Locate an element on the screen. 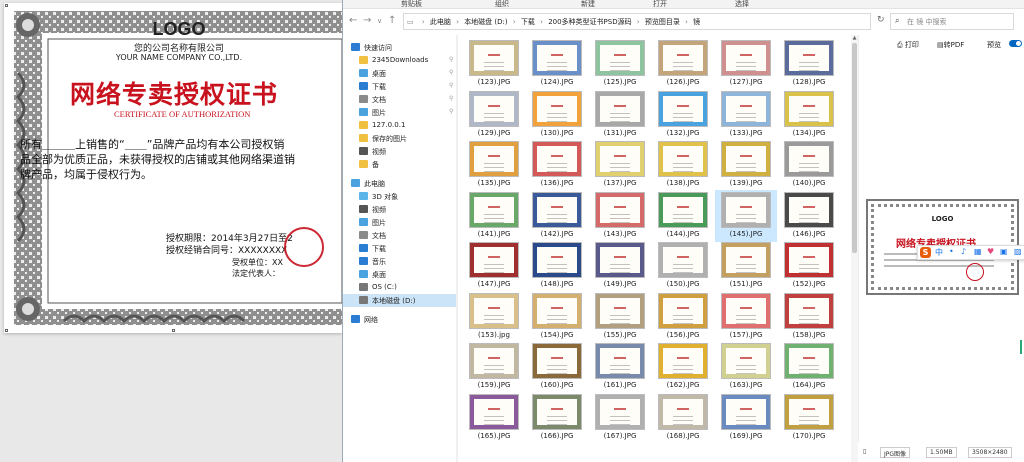  file-thumbnail: (124).JPG is located at coordinates (557, 64).